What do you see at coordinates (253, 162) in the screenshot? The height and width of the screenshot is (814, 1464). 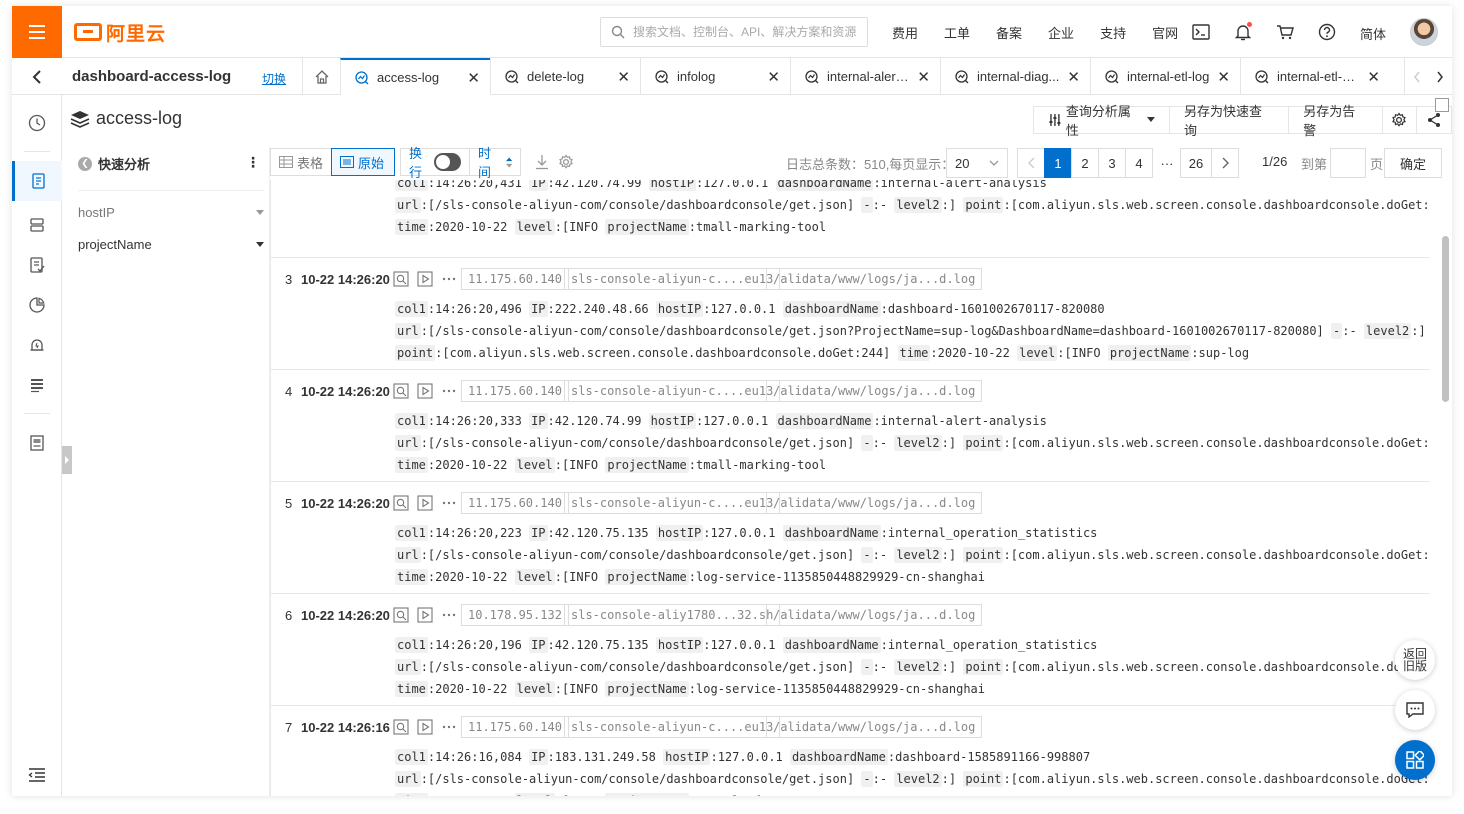 I see `more-options-icon: ⋮` at bounding box center [253, 162].